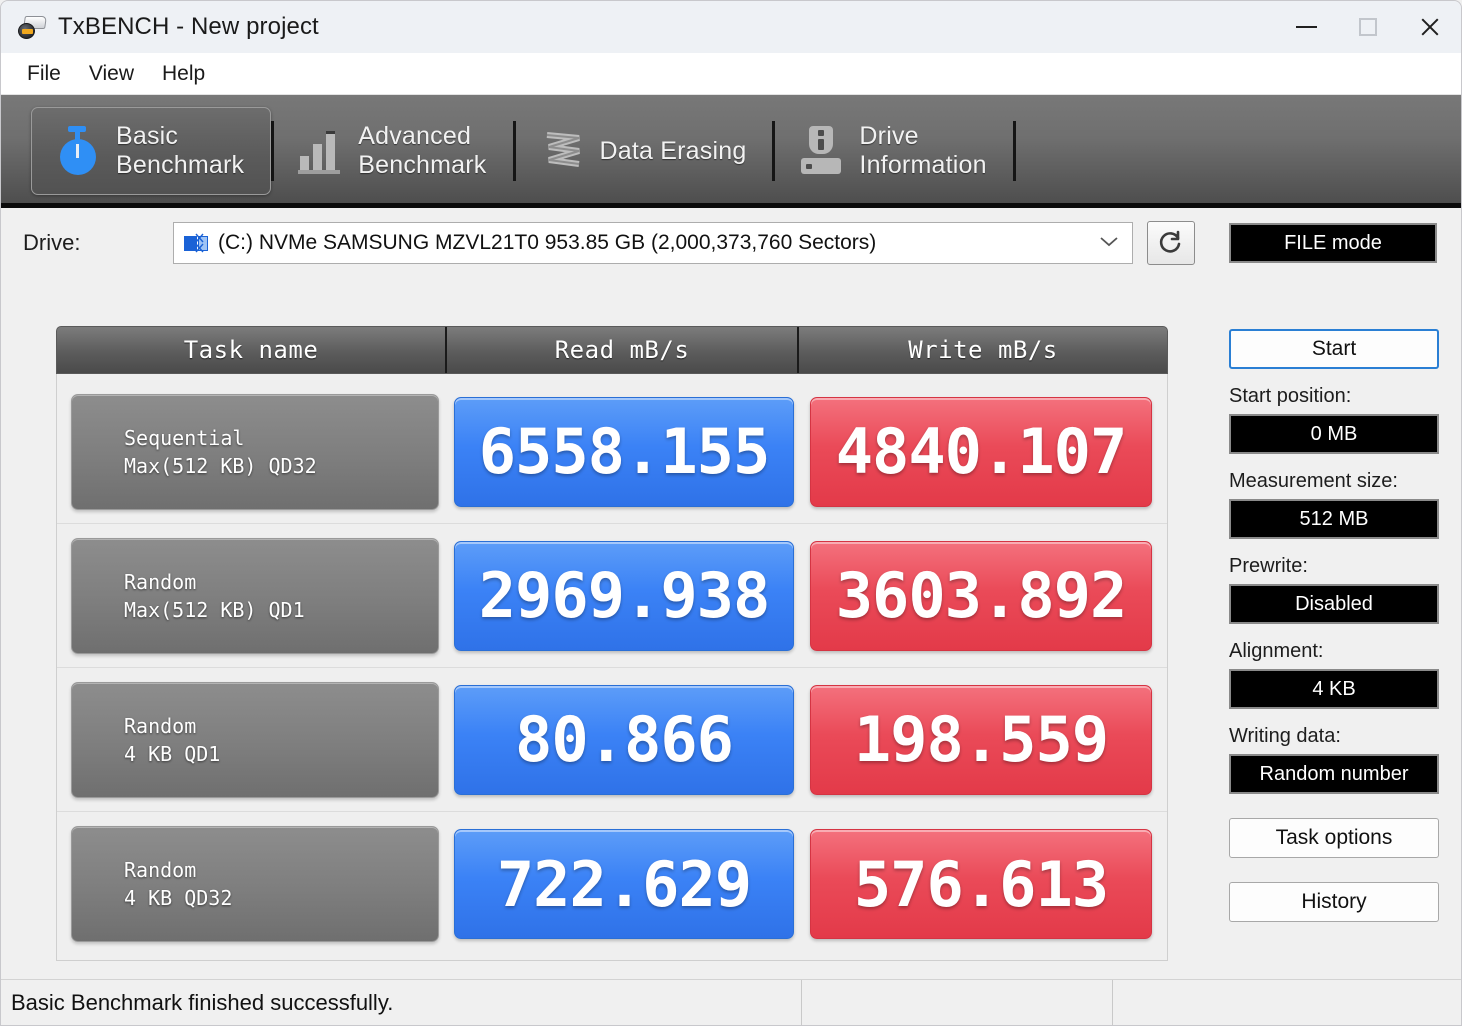 The image size is (1462, 1026). I want to click on task-line-2: Max(512 KB) QD1, so click(214, 609).